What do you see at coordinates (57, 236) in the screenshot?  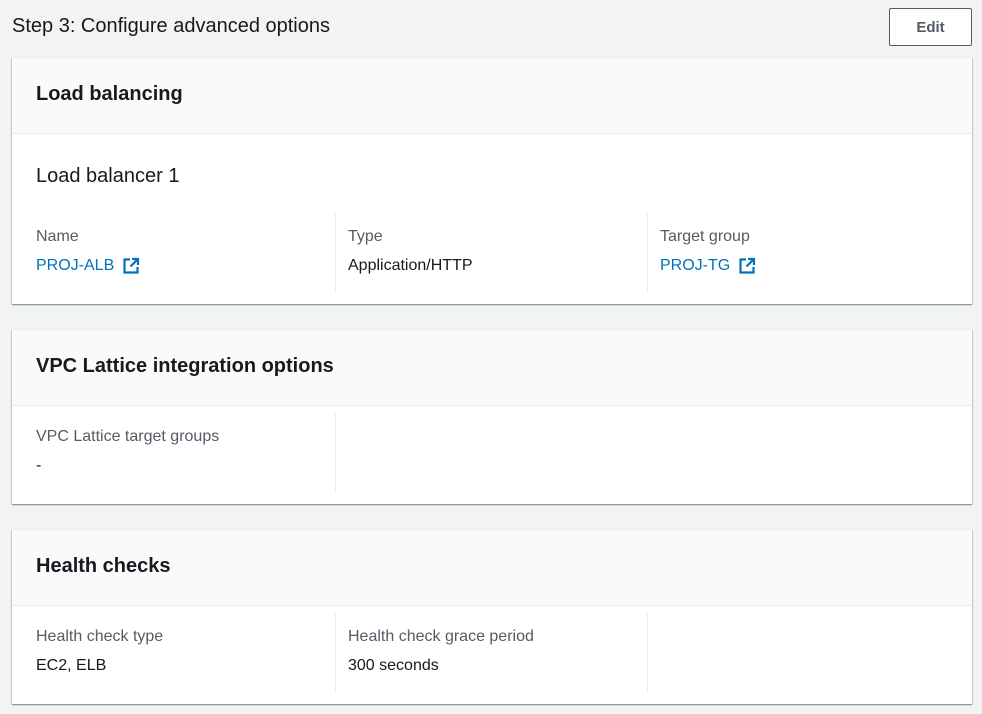 I see `lb-name-label: Name` at bounding box center [57, 236].